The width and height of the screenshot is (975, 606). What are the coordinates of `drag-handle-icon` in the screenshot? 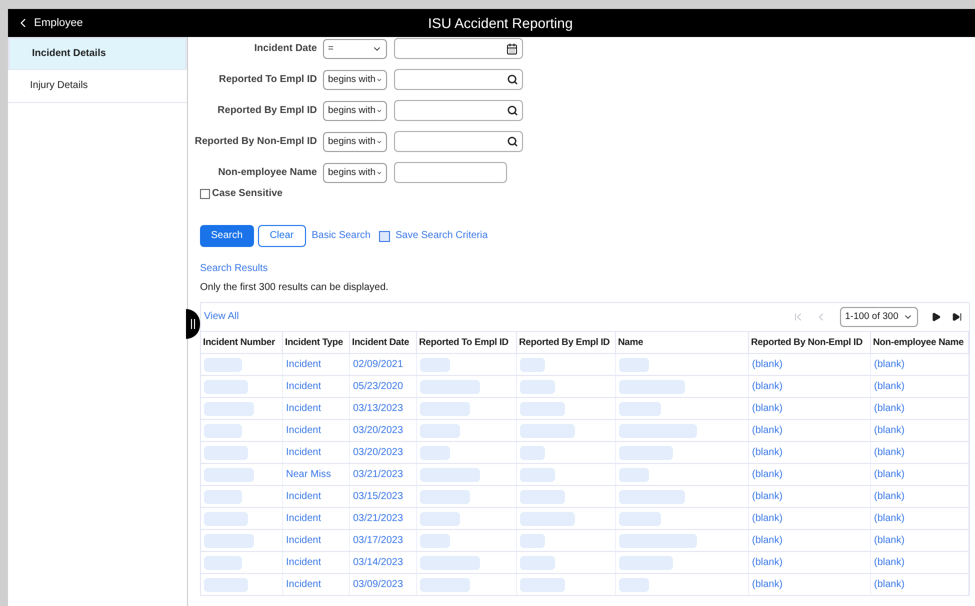 It's located at (193, 324).